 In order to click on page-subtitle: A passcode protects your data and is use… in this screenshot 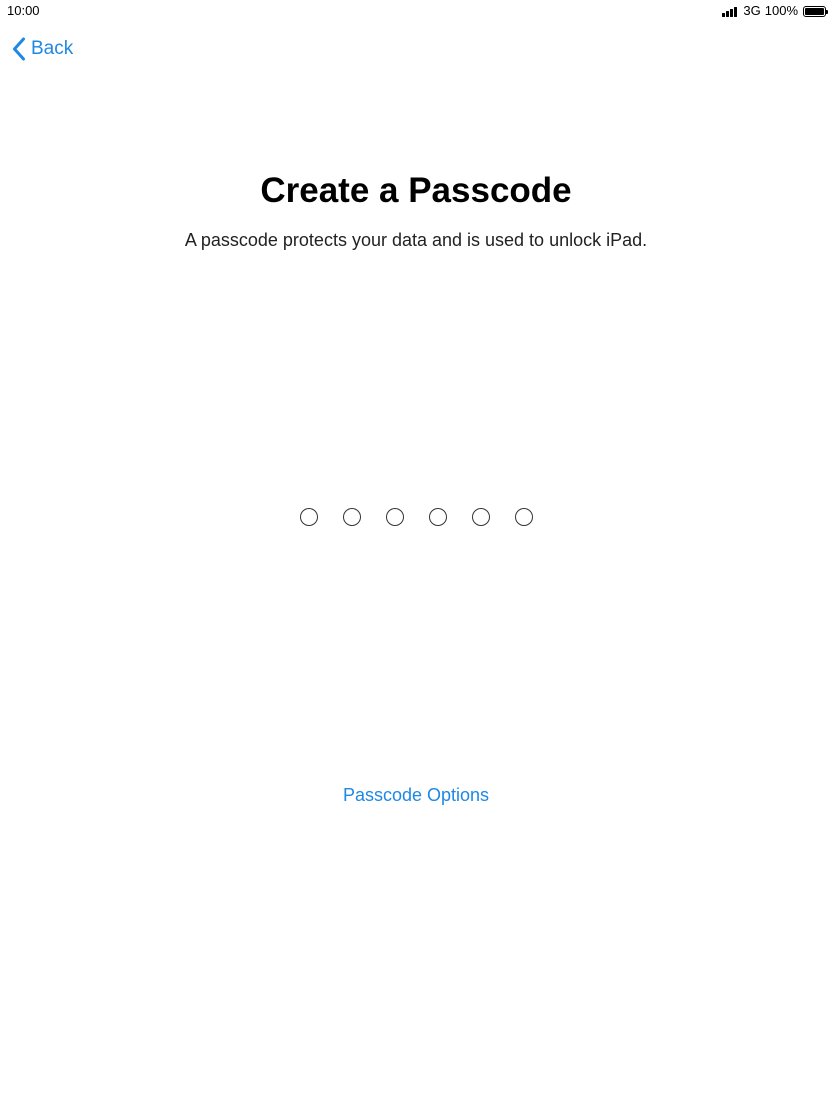, I will do `click(416, 240)`.